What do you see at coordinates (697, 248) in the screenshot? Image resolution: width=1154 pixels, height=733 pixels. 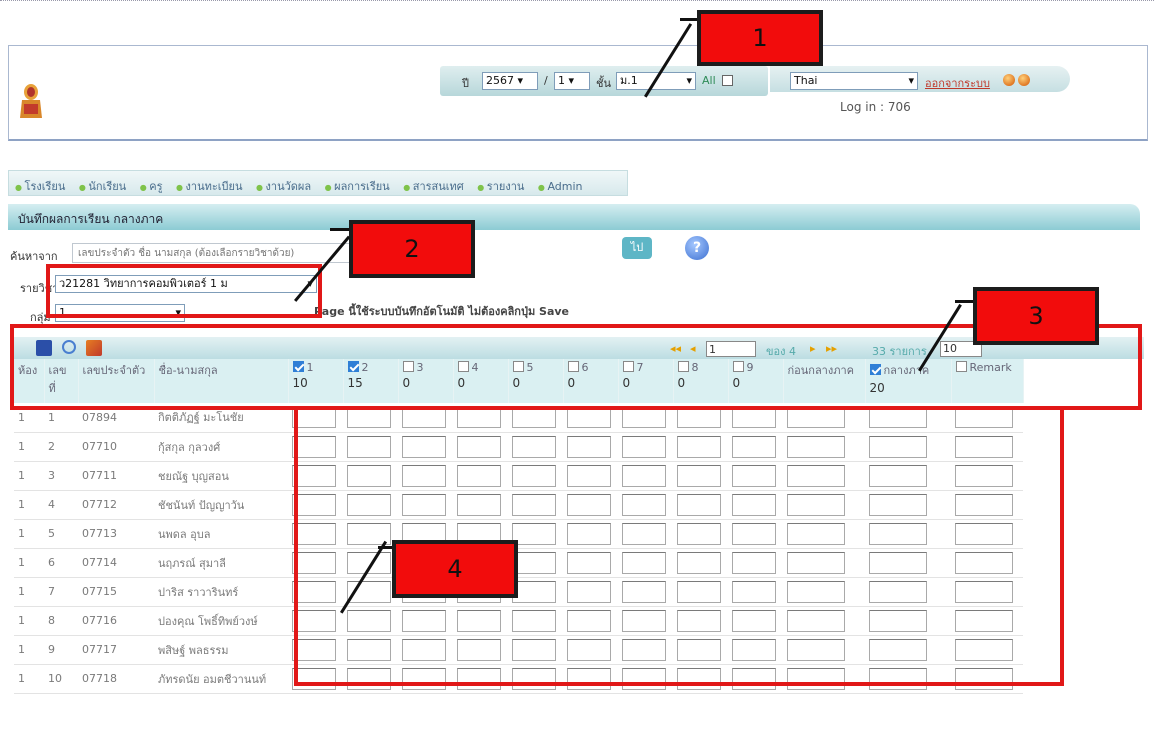 I see `help-icon: ?` at bounding box center [697, 248].